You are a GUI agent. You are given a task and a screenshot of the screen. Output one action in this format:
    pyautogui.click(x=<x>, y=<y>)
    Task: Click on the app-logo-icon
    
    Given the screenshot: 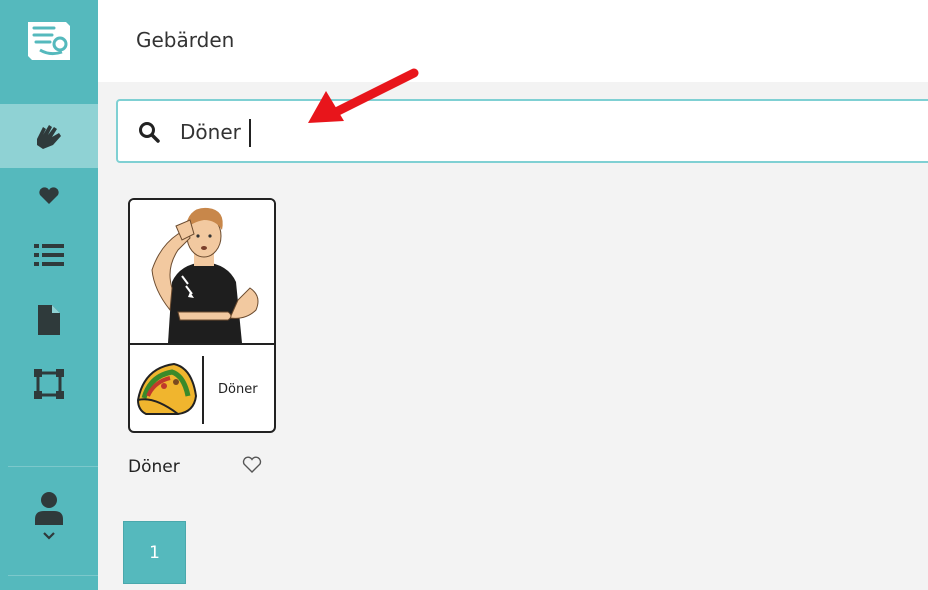 What is the action you would take?
    pyautogui.click(x=49, y=41)
    